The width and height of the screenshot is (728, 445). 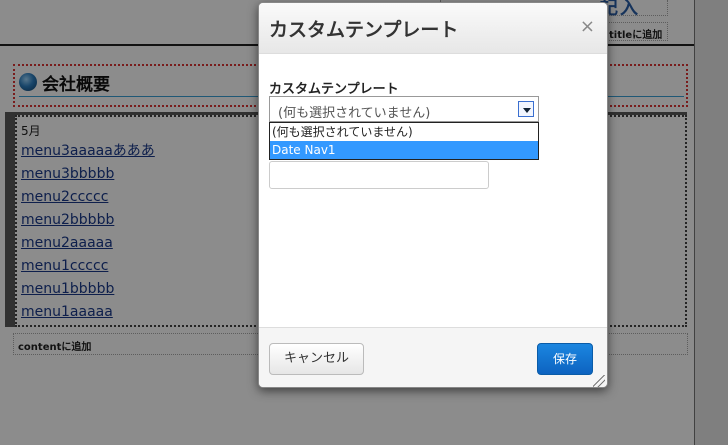 What do you see at coordinates (433, 357) in the screenshot?
I see `dialog-footer: キャンセル 保存` at bounding box center [433, 357].